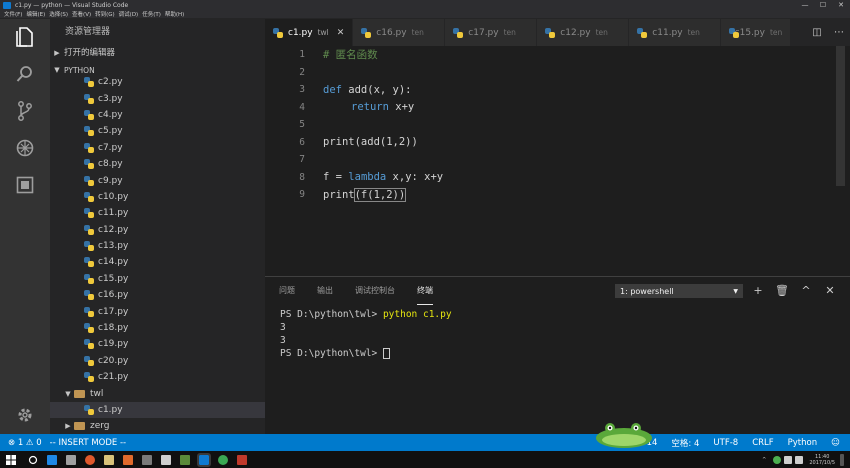 This screenshot has height=468, width=850. What do you see at coordinates (81, 14) in the screenshot?
I see `menu-view: 查看(V)` at bounding box center [81, 14].